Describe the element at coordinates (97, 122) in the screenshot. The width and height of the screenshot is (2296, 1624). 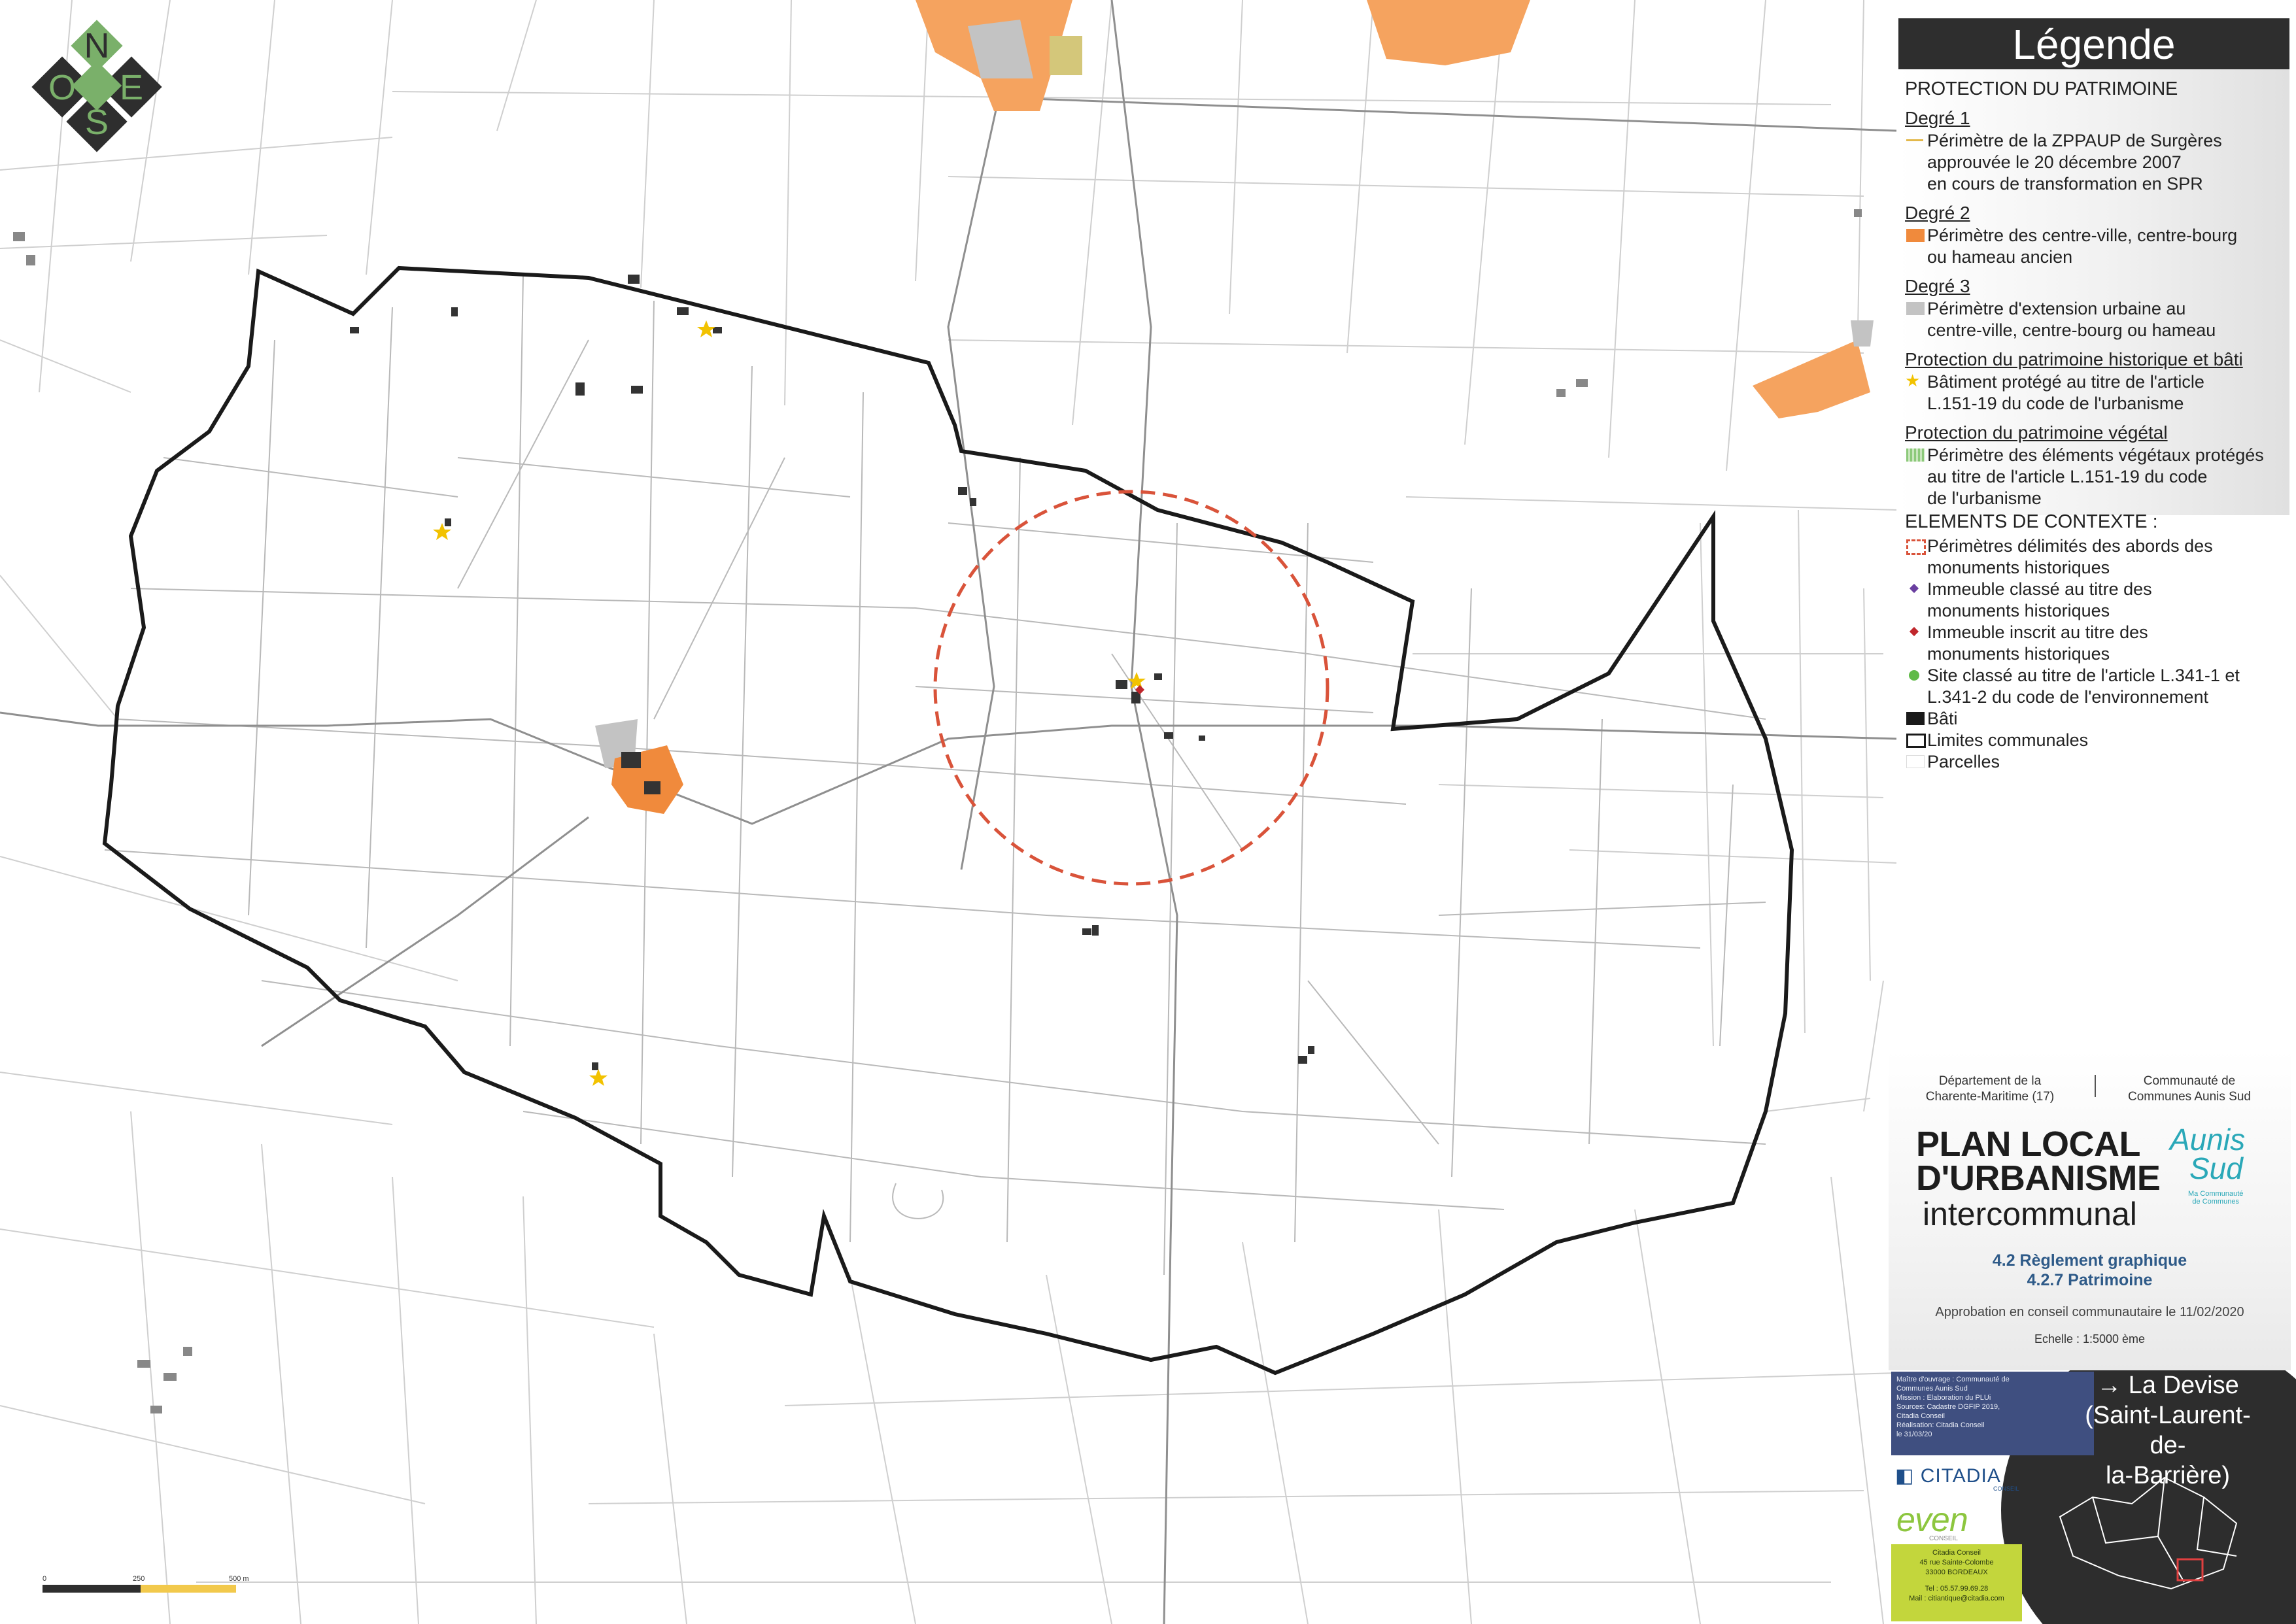
I see `compass-s: S` at that location.